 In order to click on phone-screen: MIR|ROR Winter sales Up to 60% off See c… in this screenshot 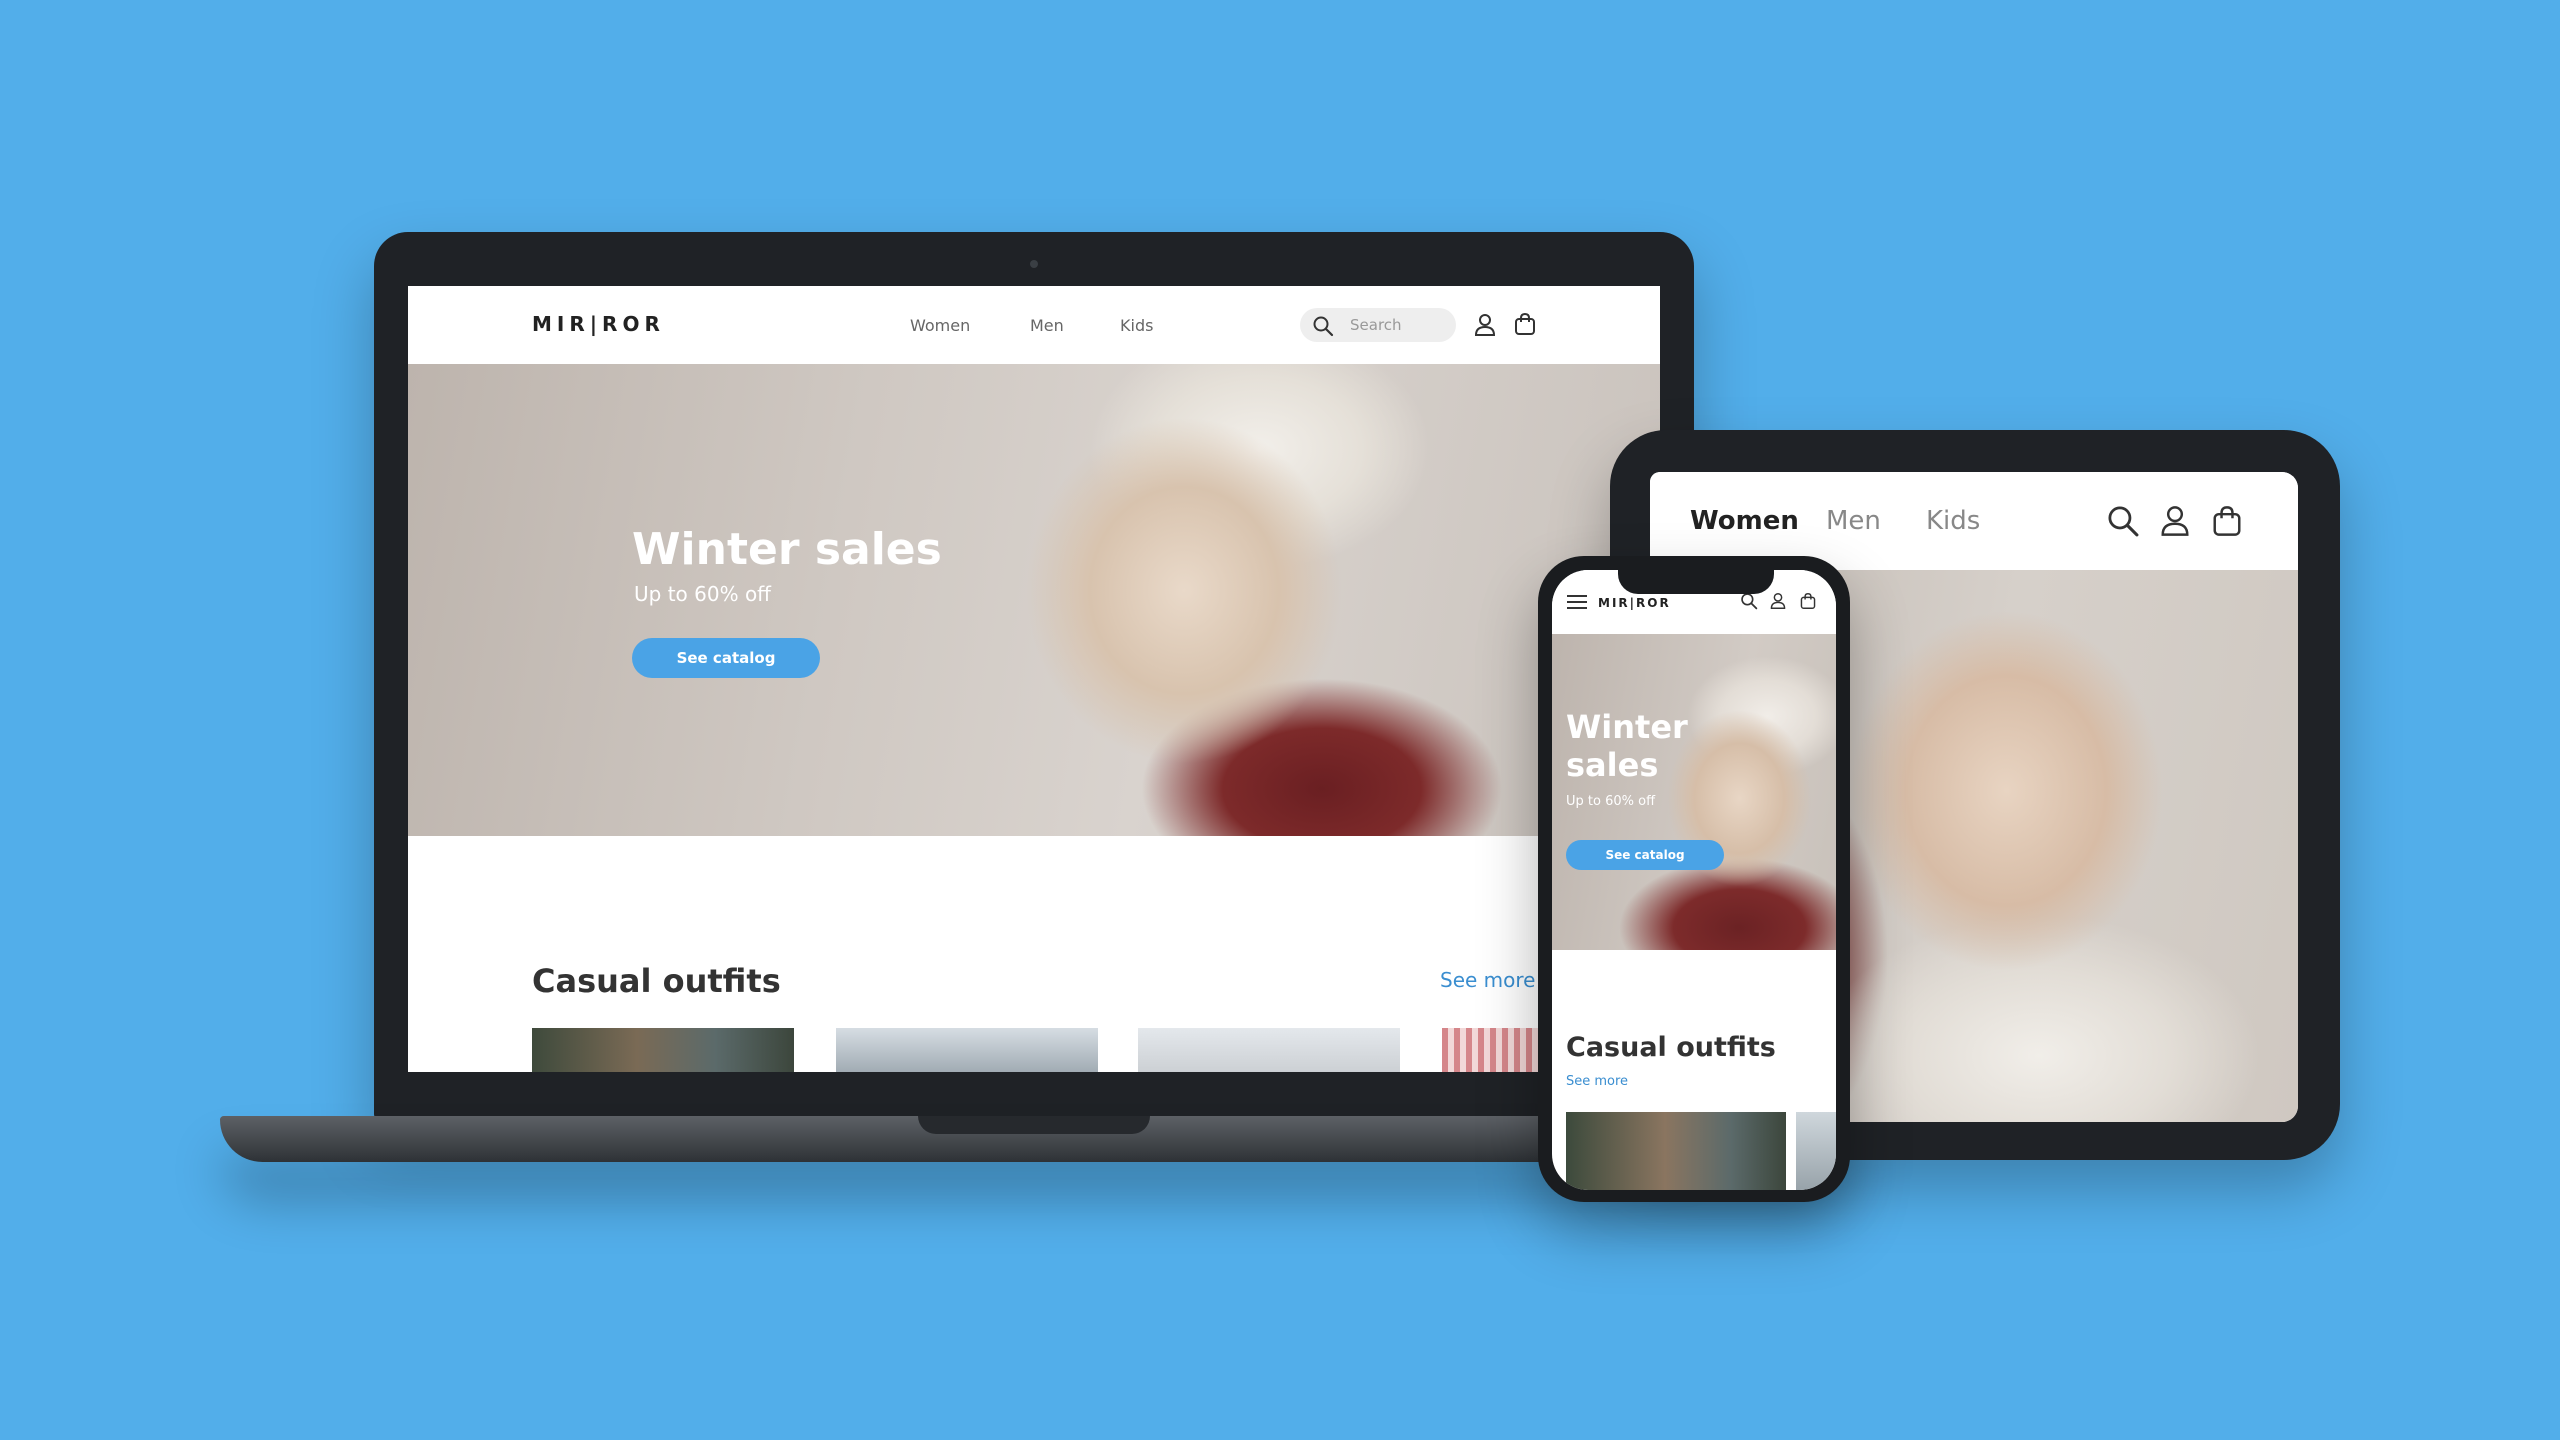, I will do `click(1694, 880)`.